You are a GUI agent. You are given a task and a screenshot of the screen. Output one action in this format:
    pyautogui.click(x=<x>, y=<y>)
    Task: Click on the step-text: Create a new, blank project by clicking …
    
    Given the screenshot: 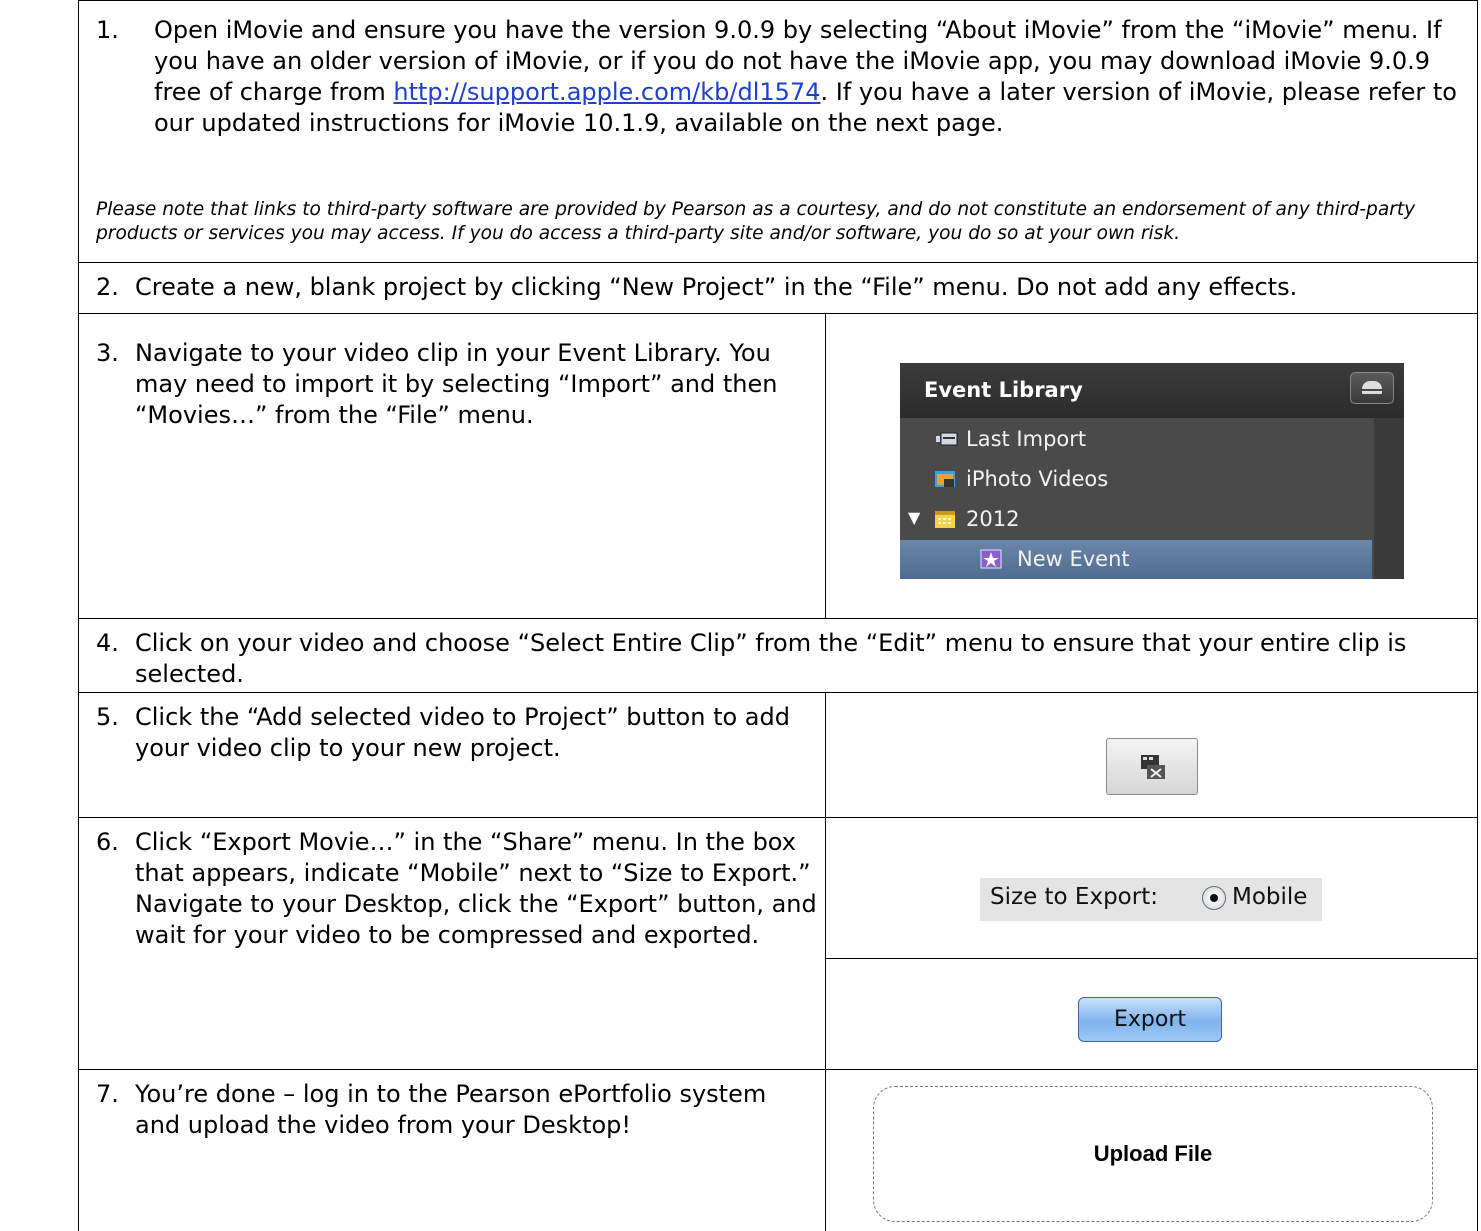 What is the action you would take?
    pyautogui.click(x=716, y=287)
    